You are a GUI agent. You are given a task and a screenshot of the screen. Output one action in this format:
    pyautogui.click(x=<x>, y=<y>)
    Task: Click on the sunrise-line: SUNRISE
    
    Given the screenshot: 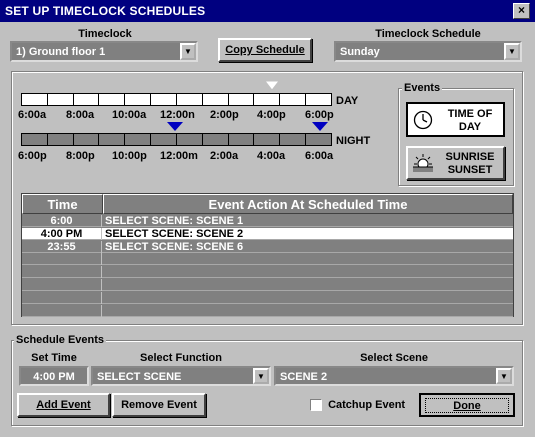 What is the action you would take?
    pyautogui.click(x=470, y=157)
    